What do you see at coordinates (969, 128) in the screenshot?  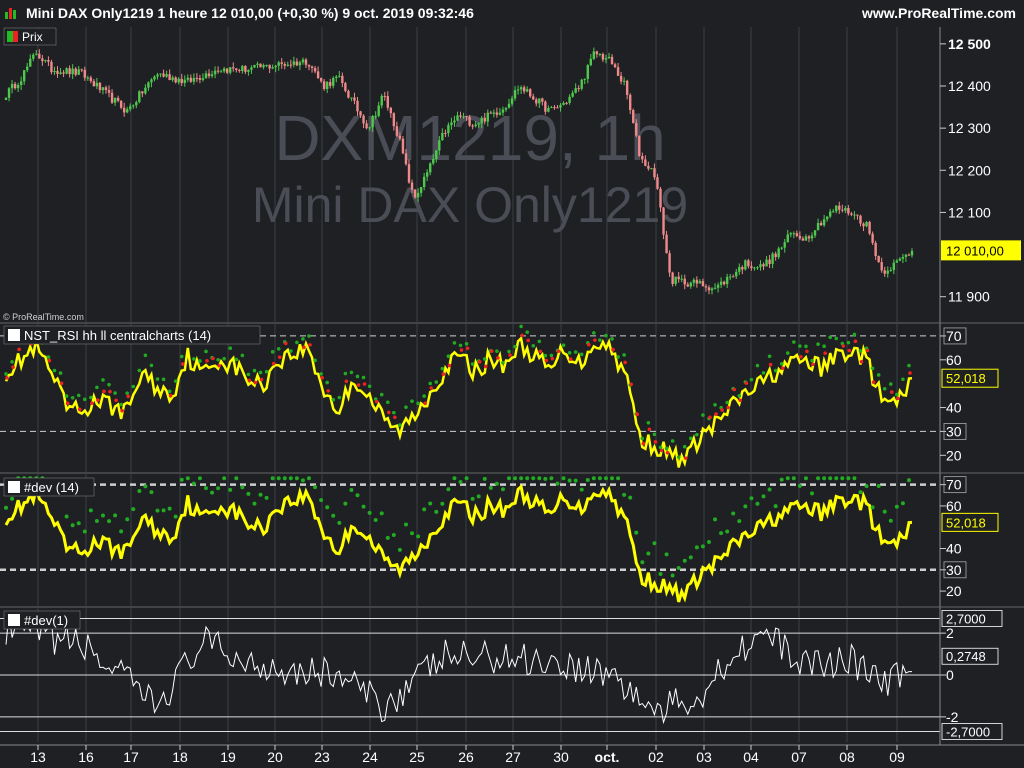 I see `price-tick-label: 12 300` at bounding box center [969, 128].